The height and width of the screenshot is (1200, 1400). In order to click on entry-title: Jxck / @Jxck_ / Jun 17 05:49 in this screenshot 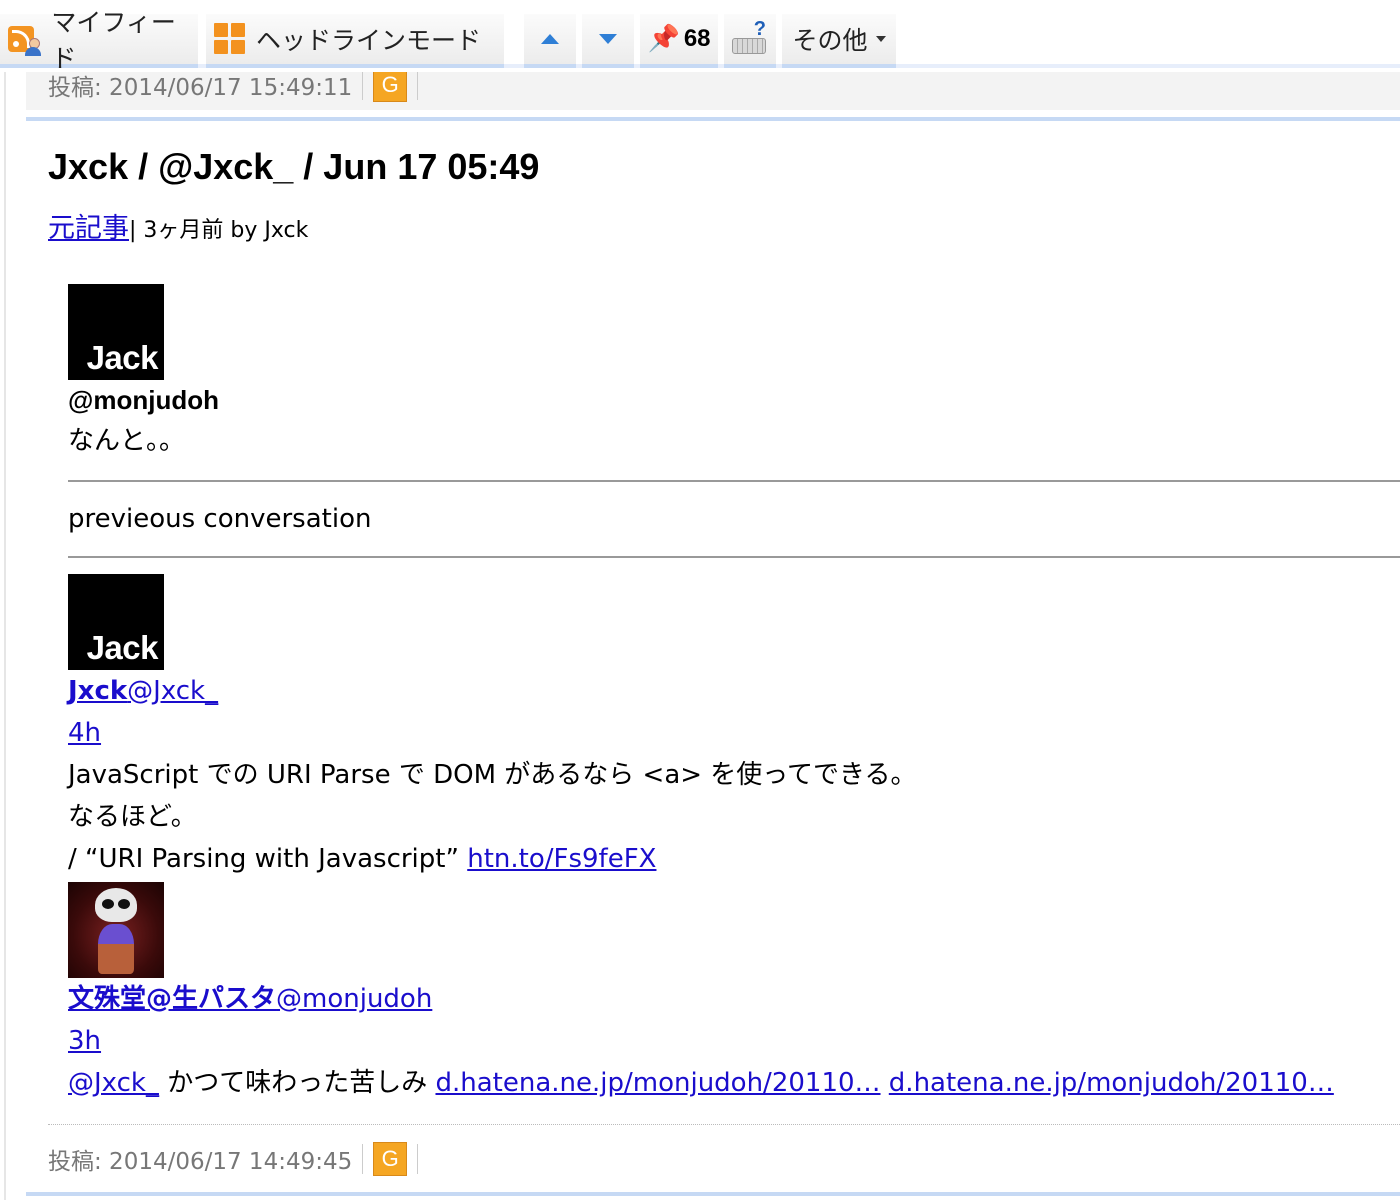, I will do `click(293, 167)`.